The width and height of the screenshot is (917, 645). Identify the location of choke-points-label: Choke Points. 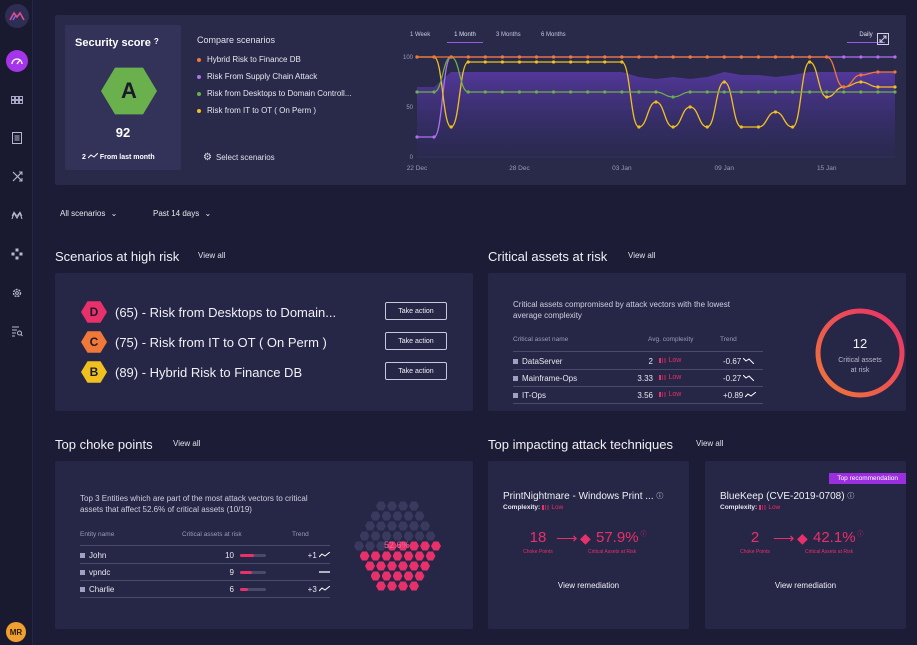
(755, 552).